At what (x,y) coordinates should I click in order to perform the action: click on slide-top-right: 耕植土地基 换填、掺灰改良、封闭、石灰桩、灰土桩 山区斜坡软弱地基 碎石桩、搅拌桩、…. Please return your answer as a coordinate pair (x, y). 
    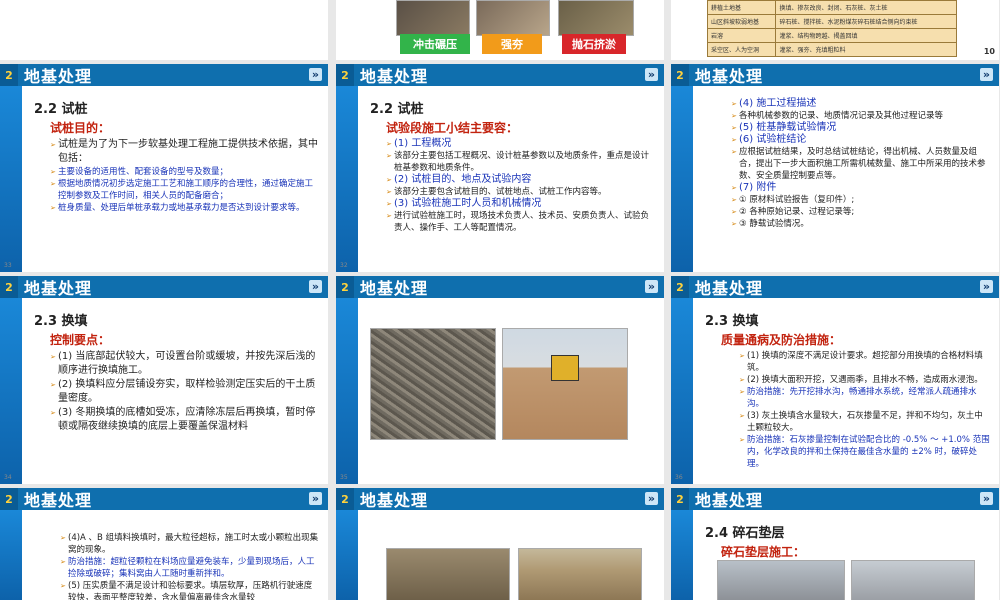
    Looking at the image, I should click on (835, 30).